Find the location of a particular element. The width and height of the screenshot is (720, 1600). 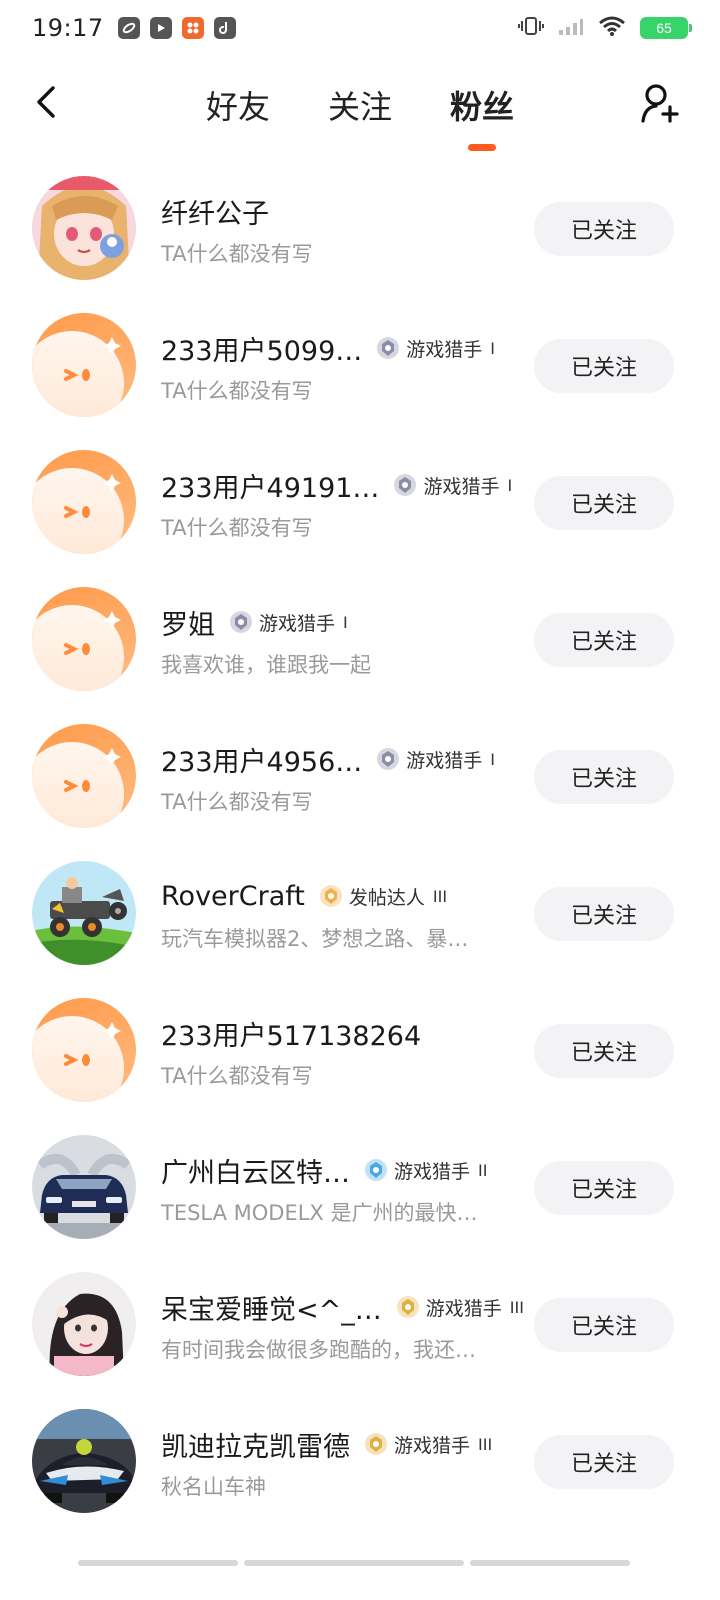

status-bar: 19:17 65 is located at coordinates (360, 28).